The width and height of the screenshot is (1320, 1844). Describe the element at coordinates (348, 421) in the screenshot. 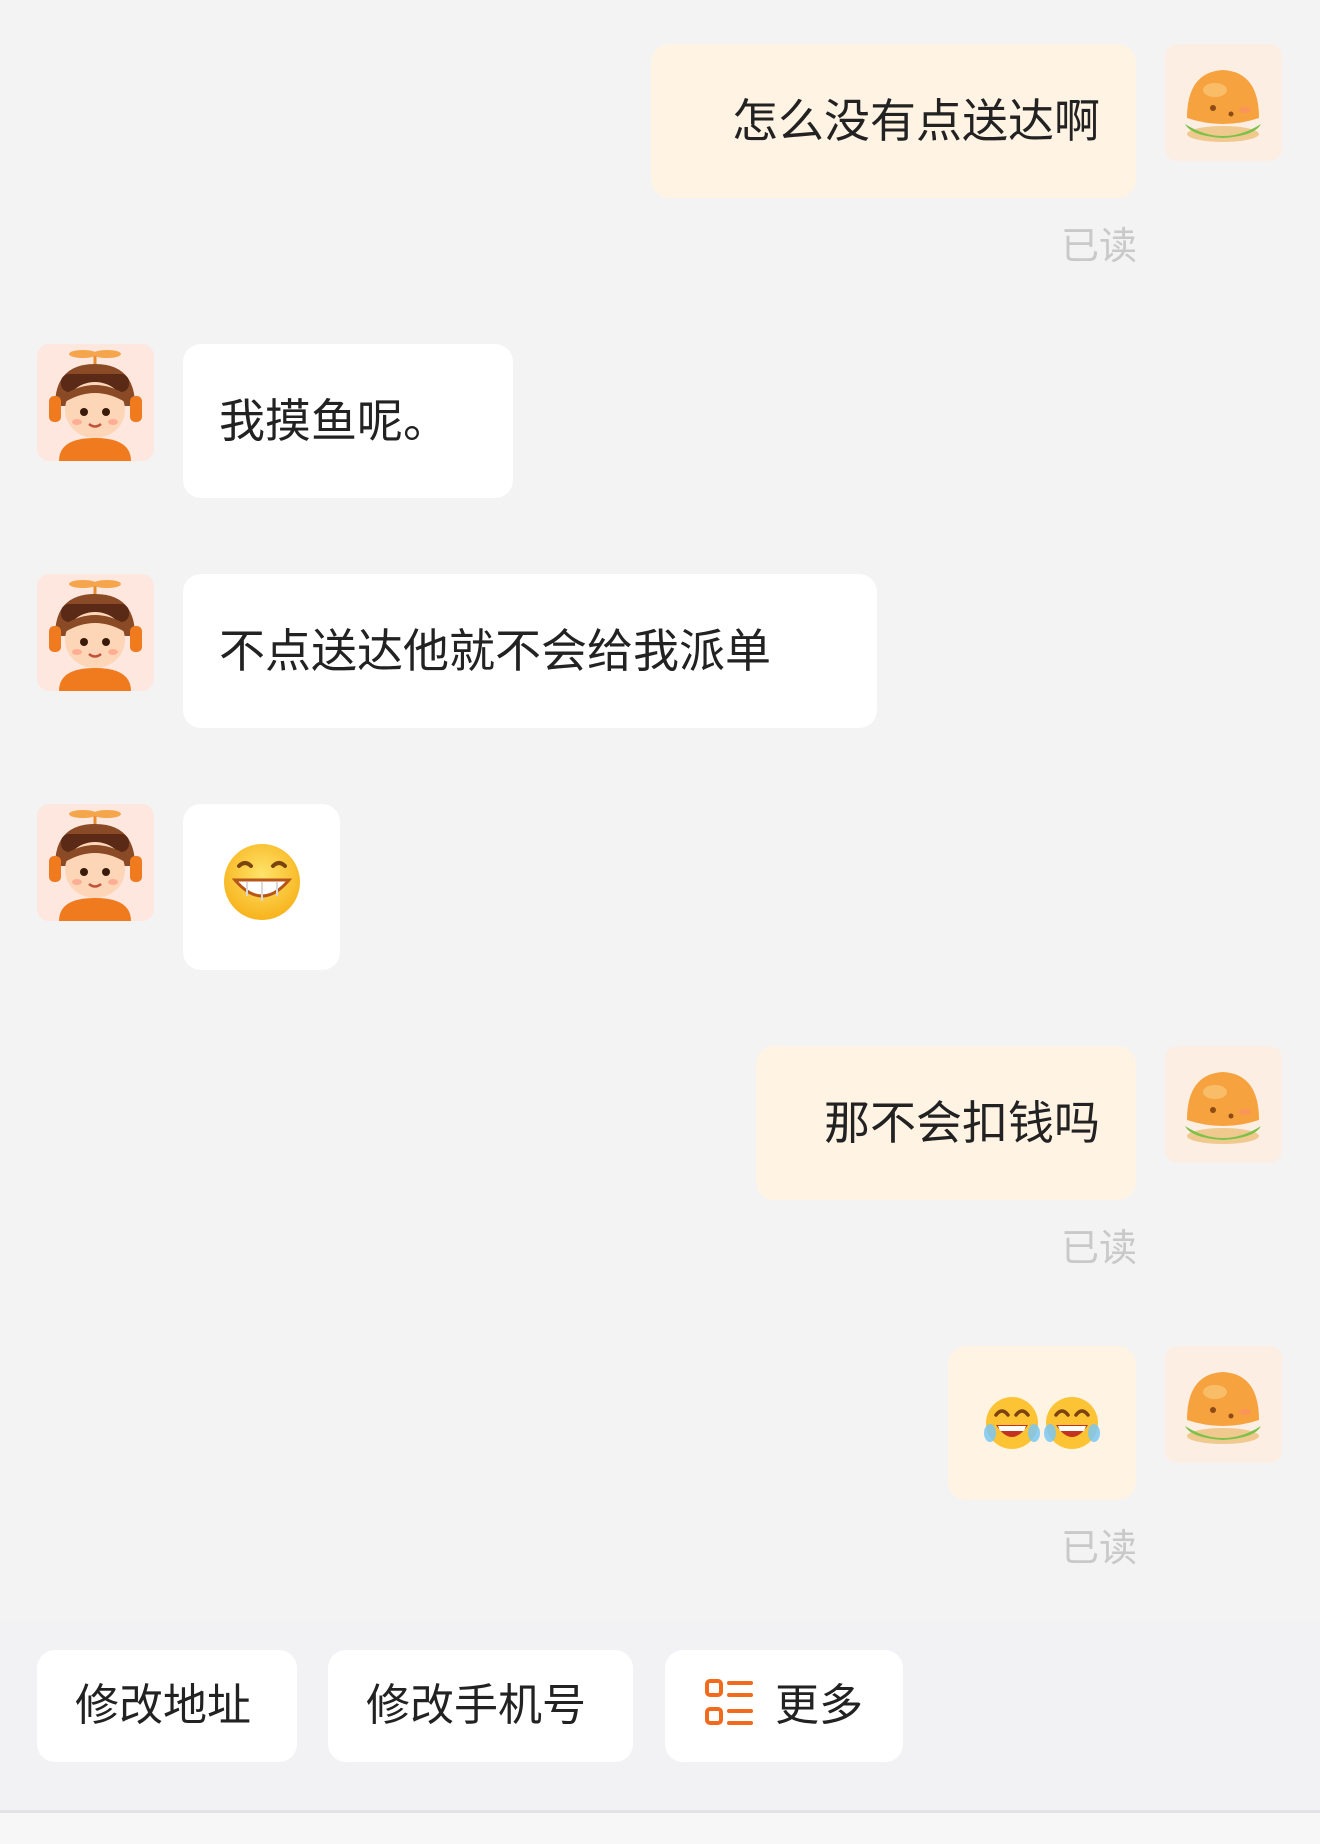

I see `rider-message-bubble: 我摸鱼呢。` at that location.